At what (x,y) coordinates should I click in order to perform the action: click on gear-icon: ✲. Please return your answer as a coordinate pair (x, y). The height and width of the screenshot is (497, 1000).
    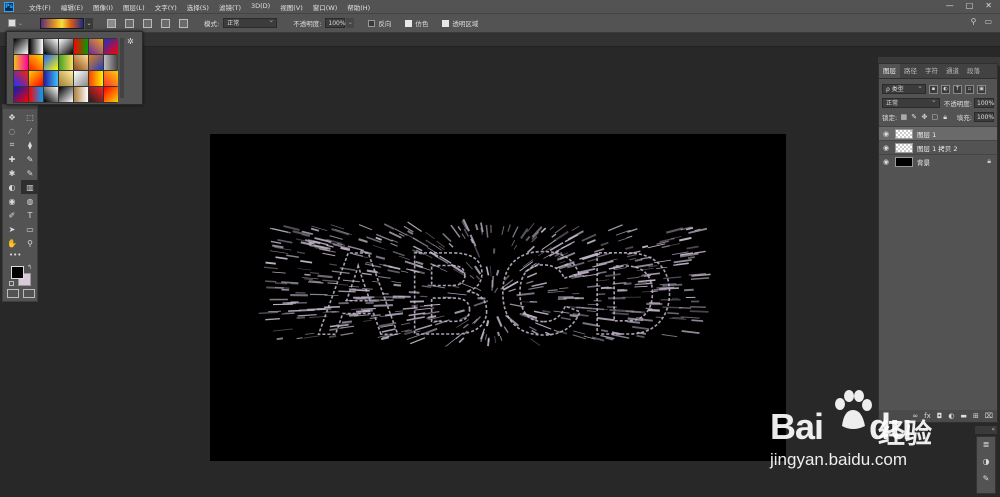
    Looking at the image, I should click on (130, 41).